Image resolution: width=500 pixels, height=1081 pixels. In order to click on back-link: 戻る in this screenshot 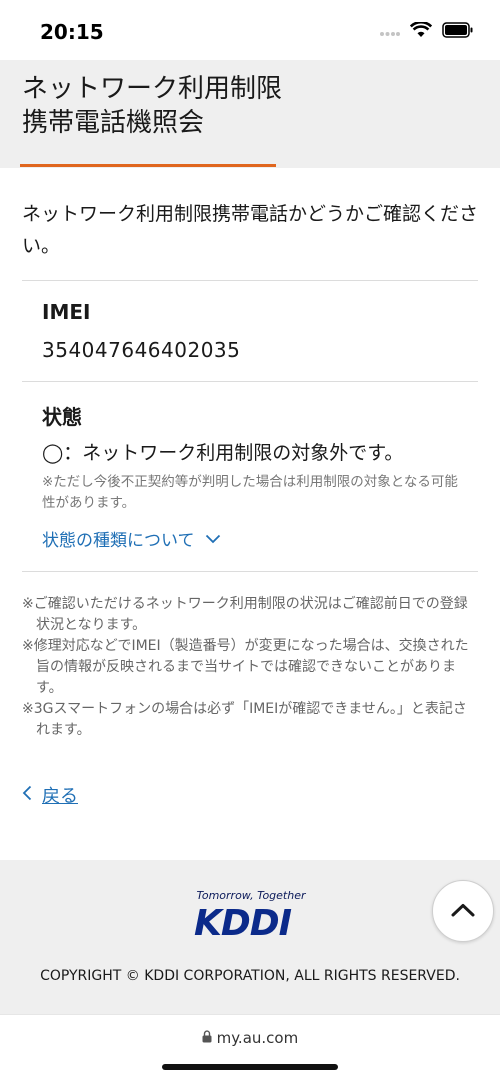, I will do `click(50, 795)`.